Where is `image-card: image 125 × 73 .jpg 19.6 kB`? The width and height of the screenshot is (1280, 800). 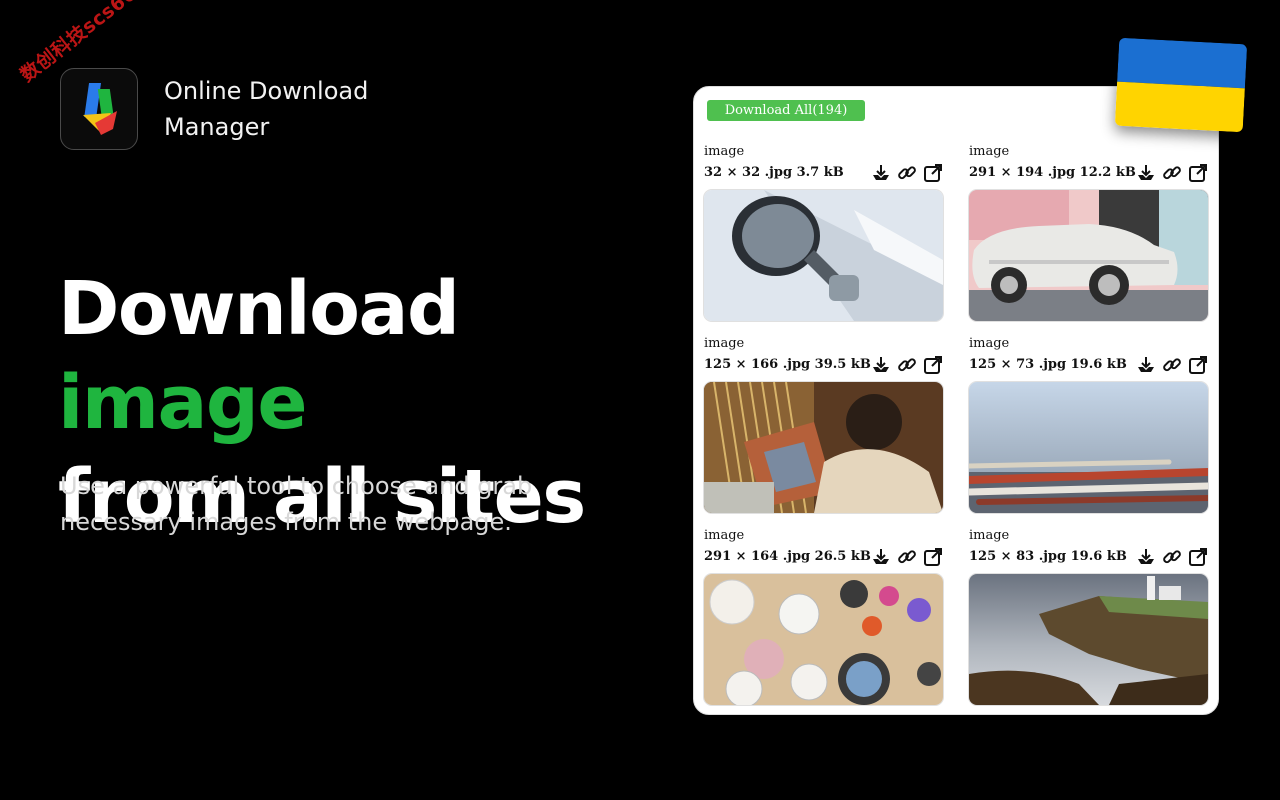
image-card: image 125 × 73 .jpg 19.6 kB is located at coordinates (1088, 424).